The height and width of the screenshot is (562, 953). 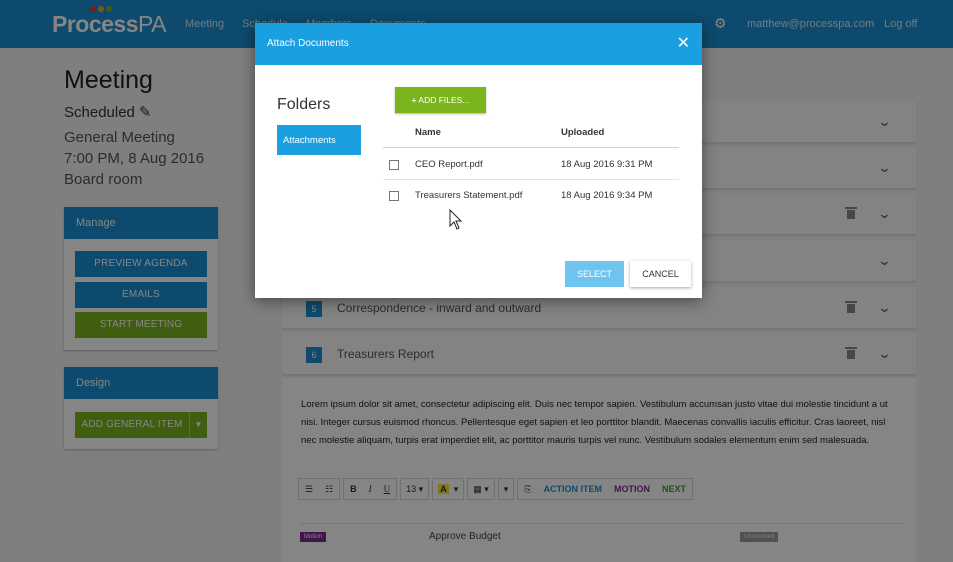 I want to click on folders-heading: Folders, so click(x=304, y=104).